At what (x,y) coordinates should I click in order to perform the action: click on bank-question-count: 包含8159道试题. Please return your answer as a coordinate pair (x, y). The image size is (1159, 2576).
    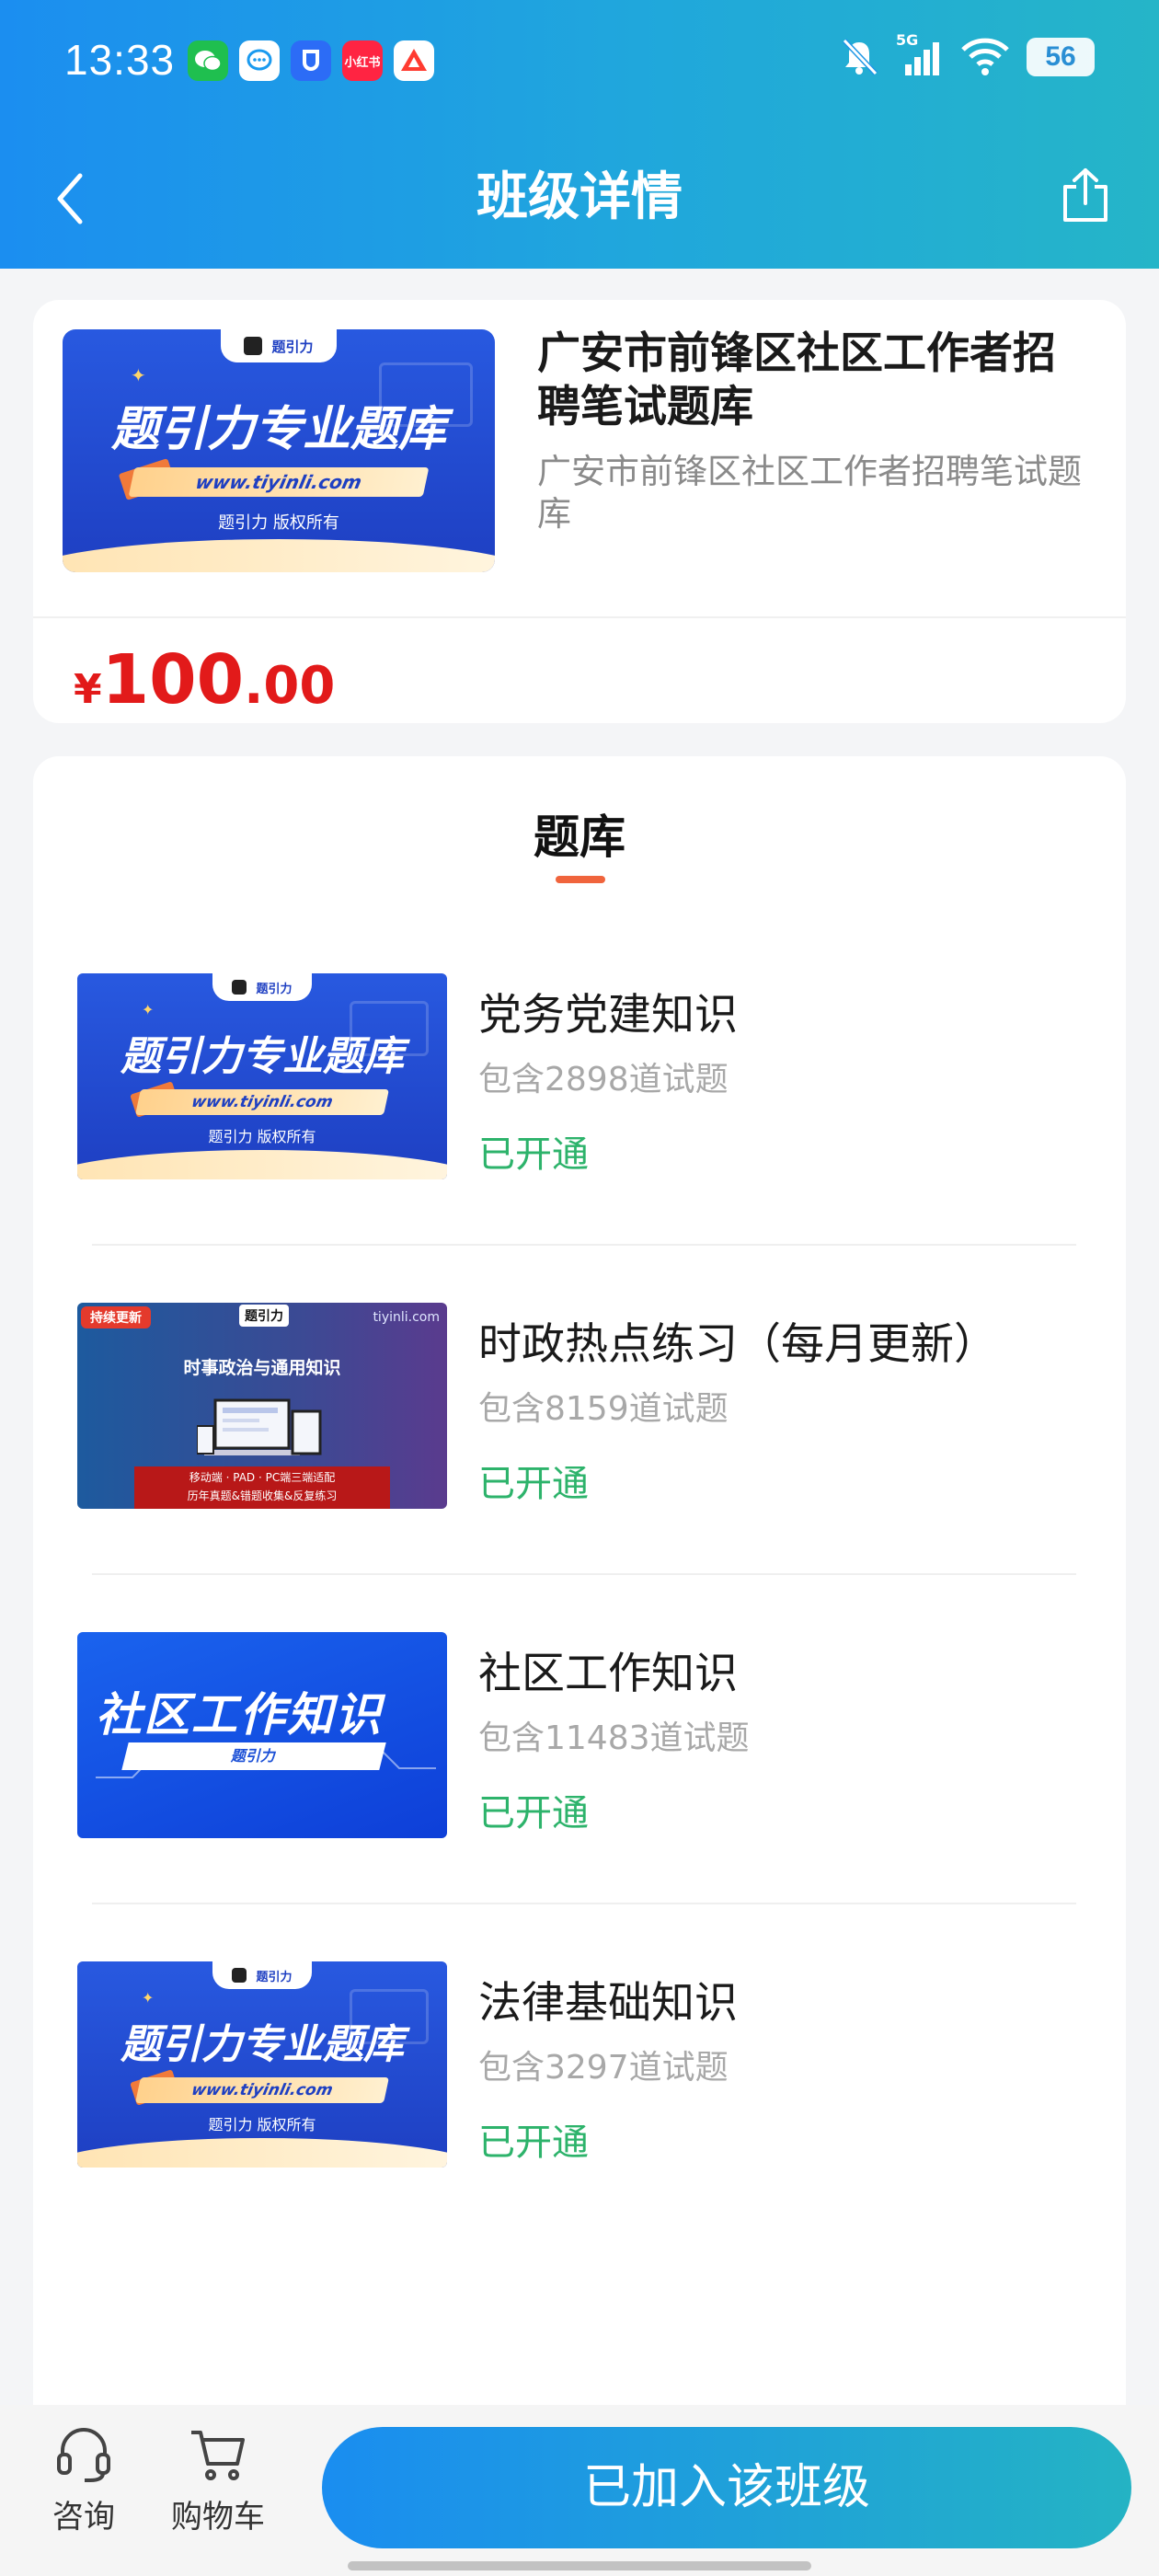
    Looking at the image, I should click on (603, 1409).